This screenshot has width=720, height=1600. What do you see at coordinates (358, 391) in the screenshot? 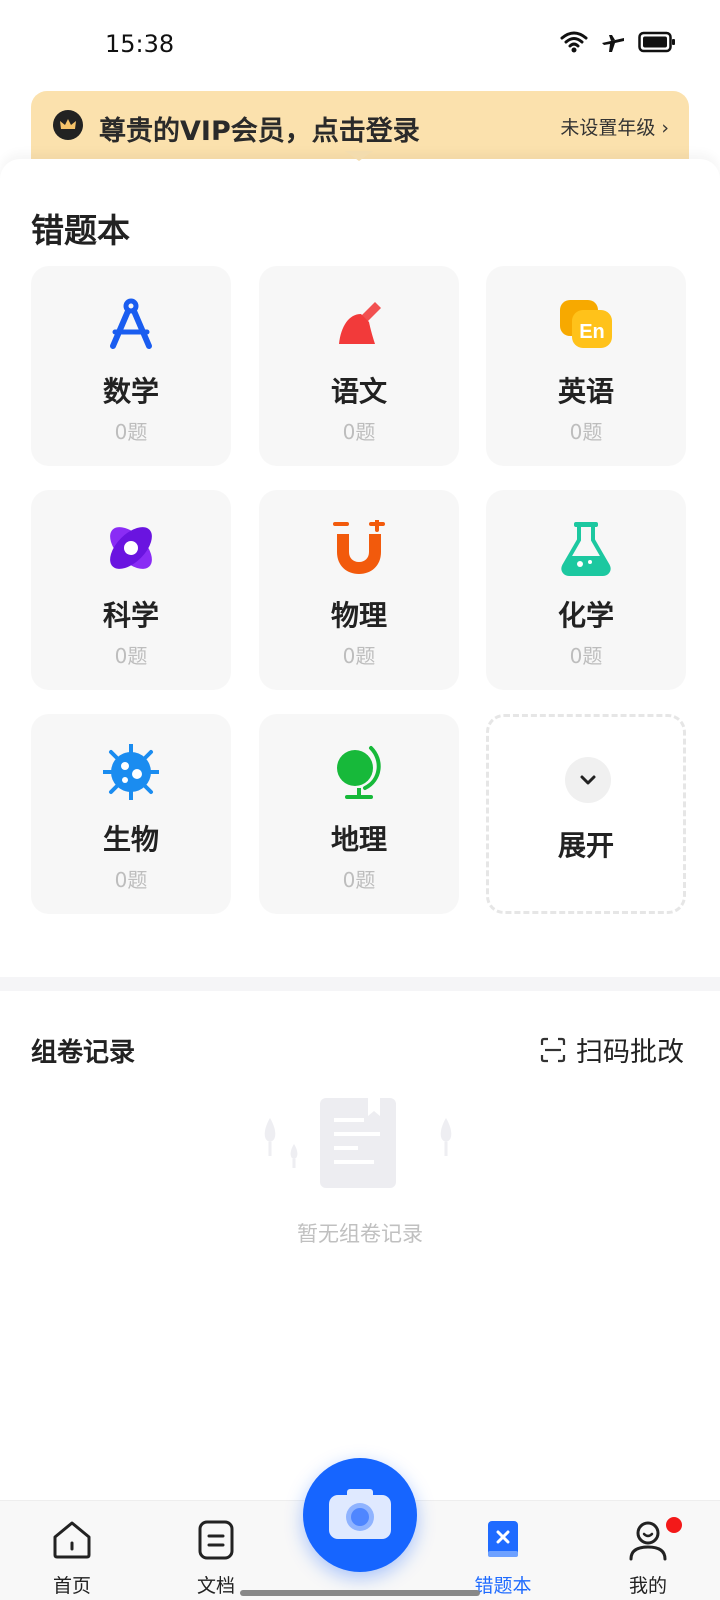
I see `subject-name: 语文` at bounding box center [358, 391].